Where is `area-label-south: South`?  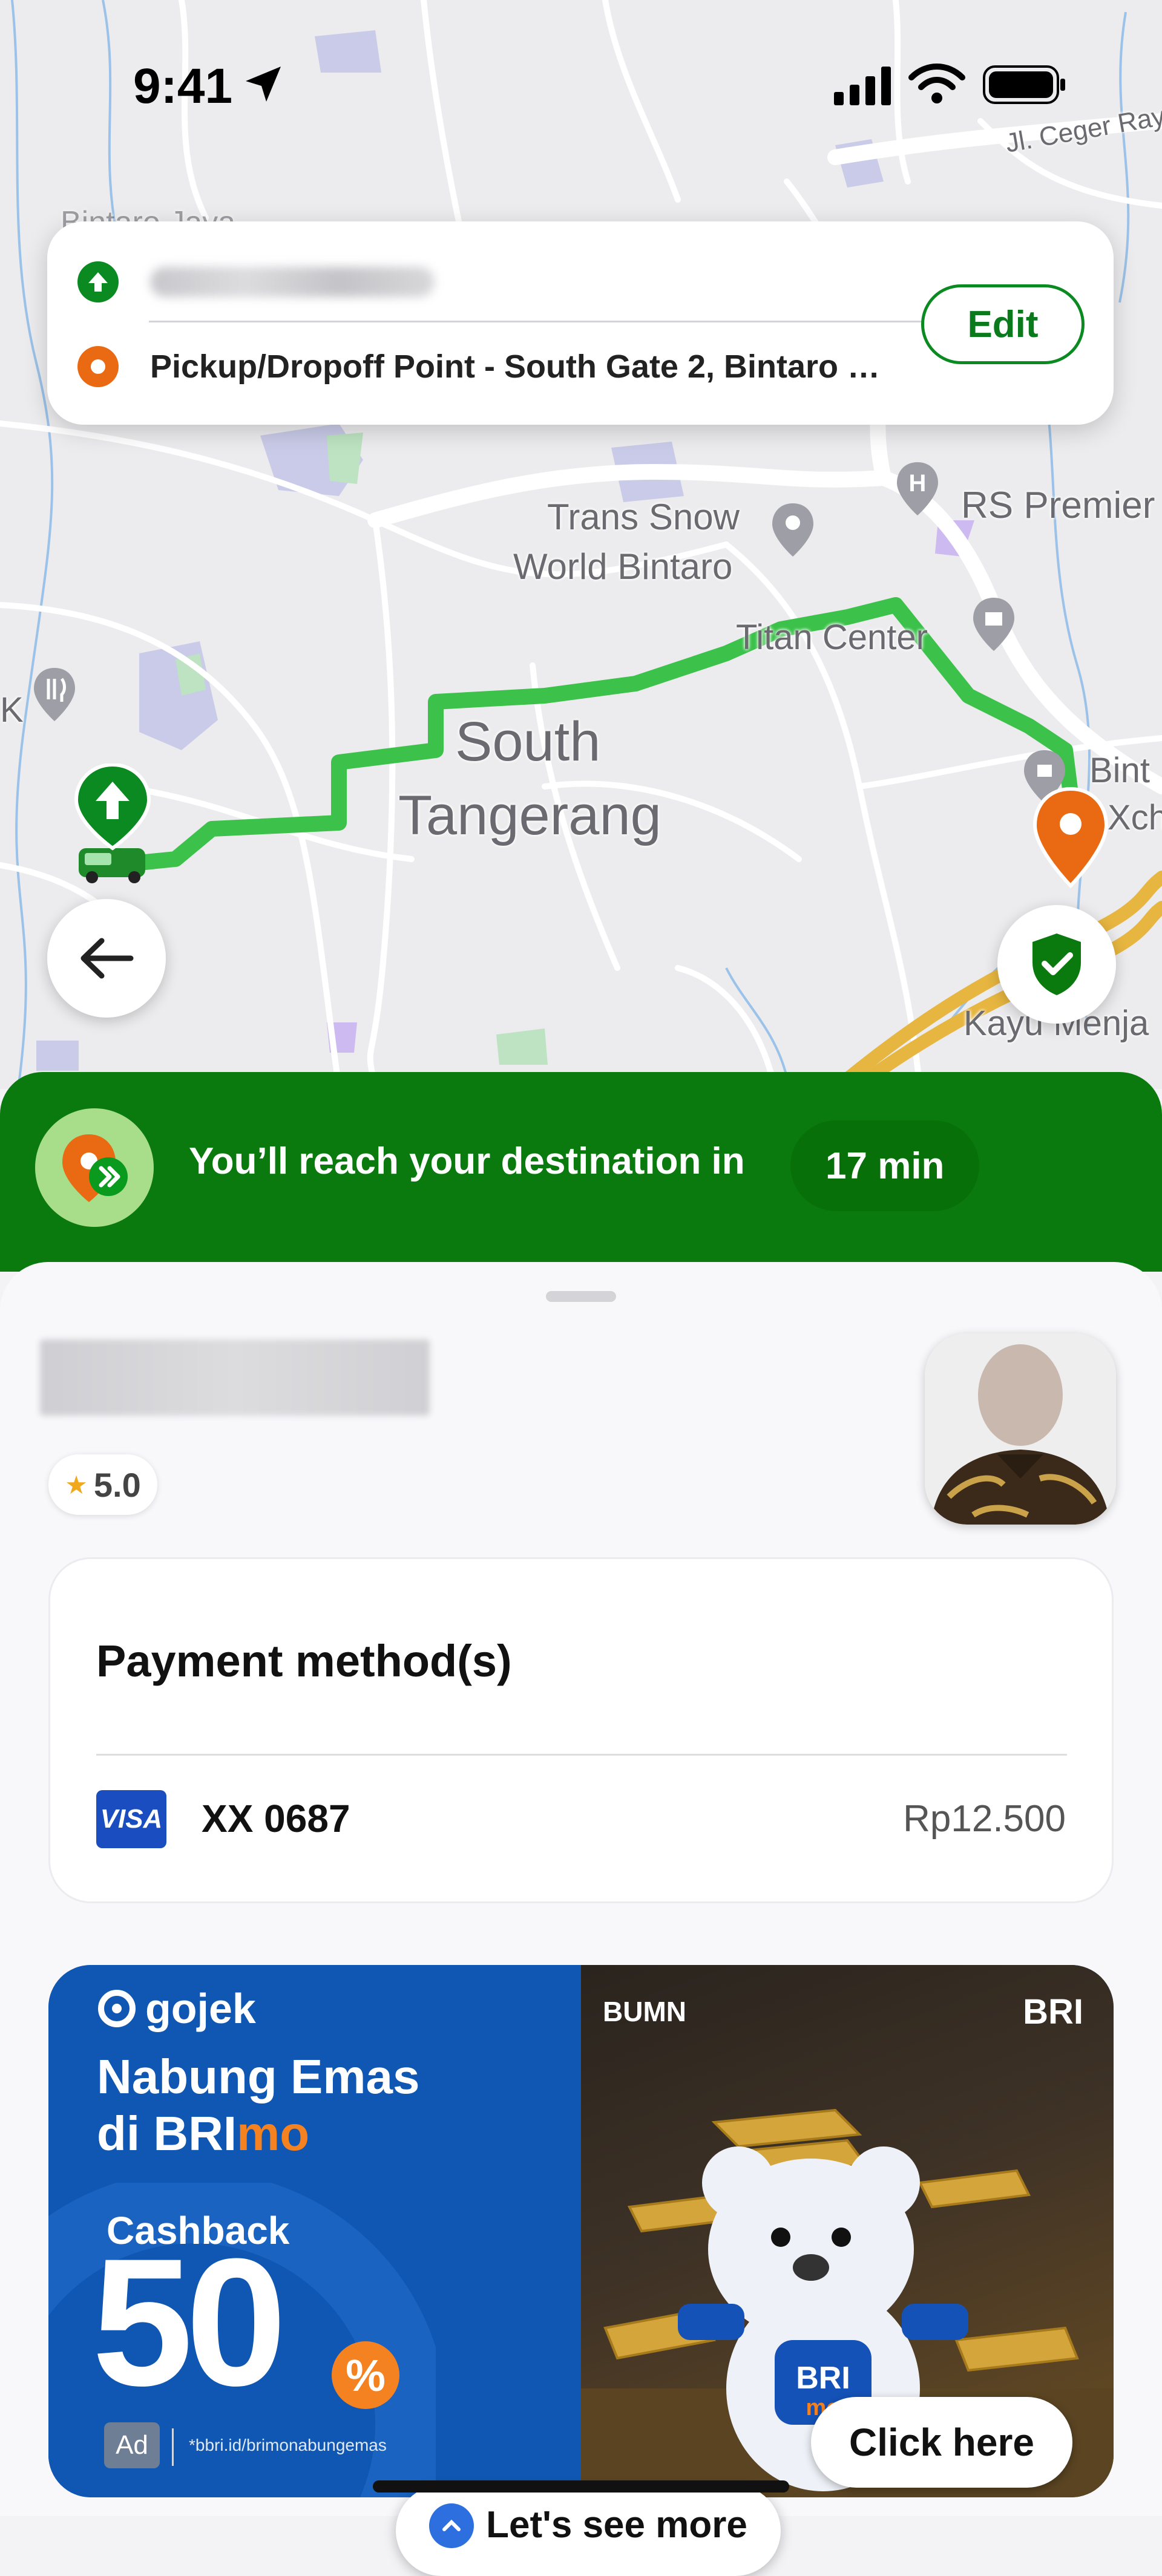
area-label-south: South is located at coordinates (528, 742).